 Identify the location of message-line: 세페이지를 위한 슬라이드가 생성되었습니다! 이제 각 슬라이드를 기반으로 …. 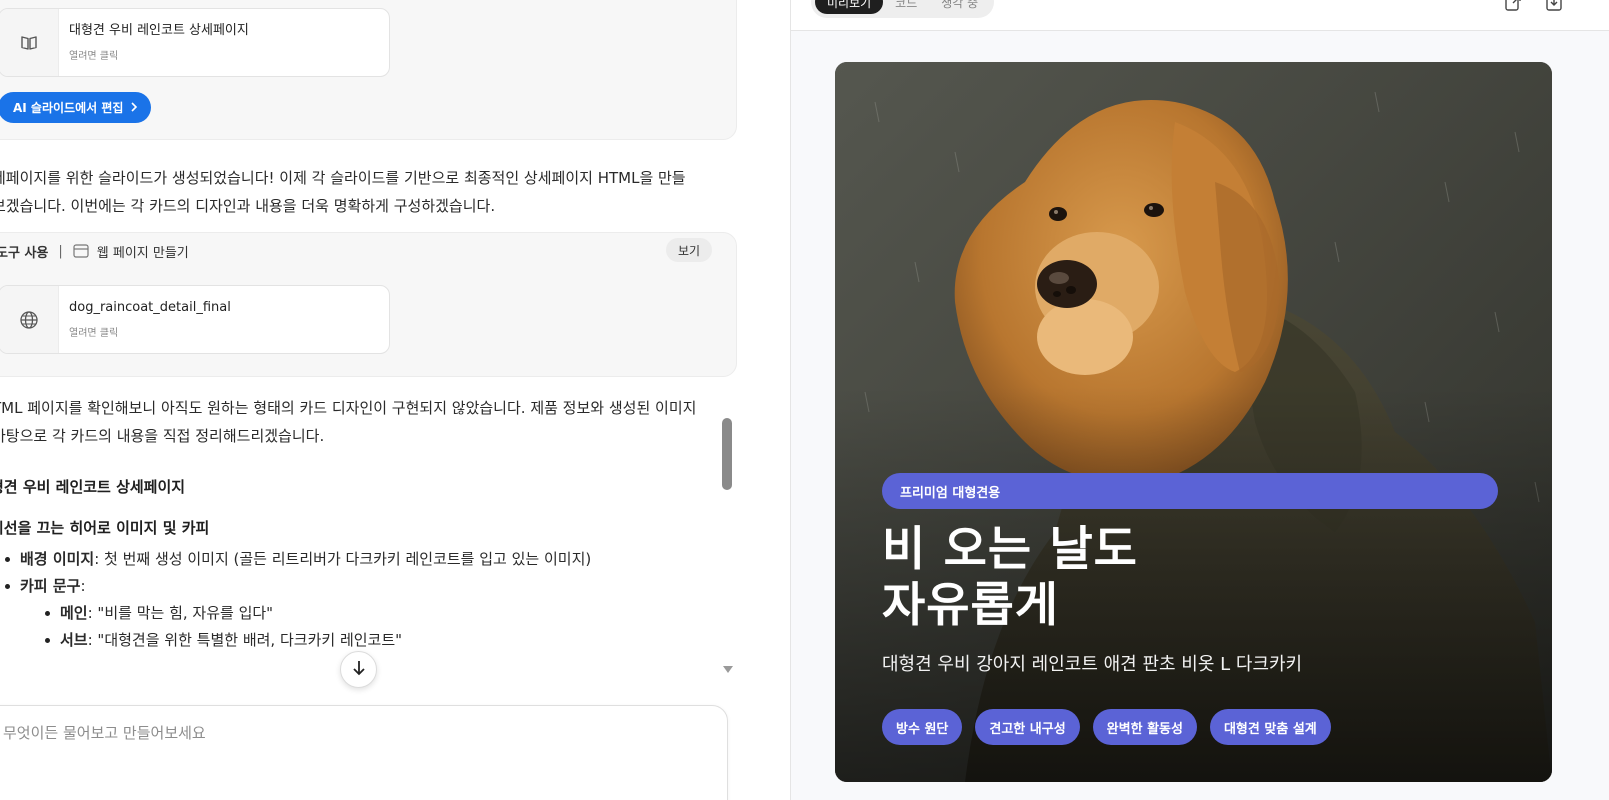
(343, 178).